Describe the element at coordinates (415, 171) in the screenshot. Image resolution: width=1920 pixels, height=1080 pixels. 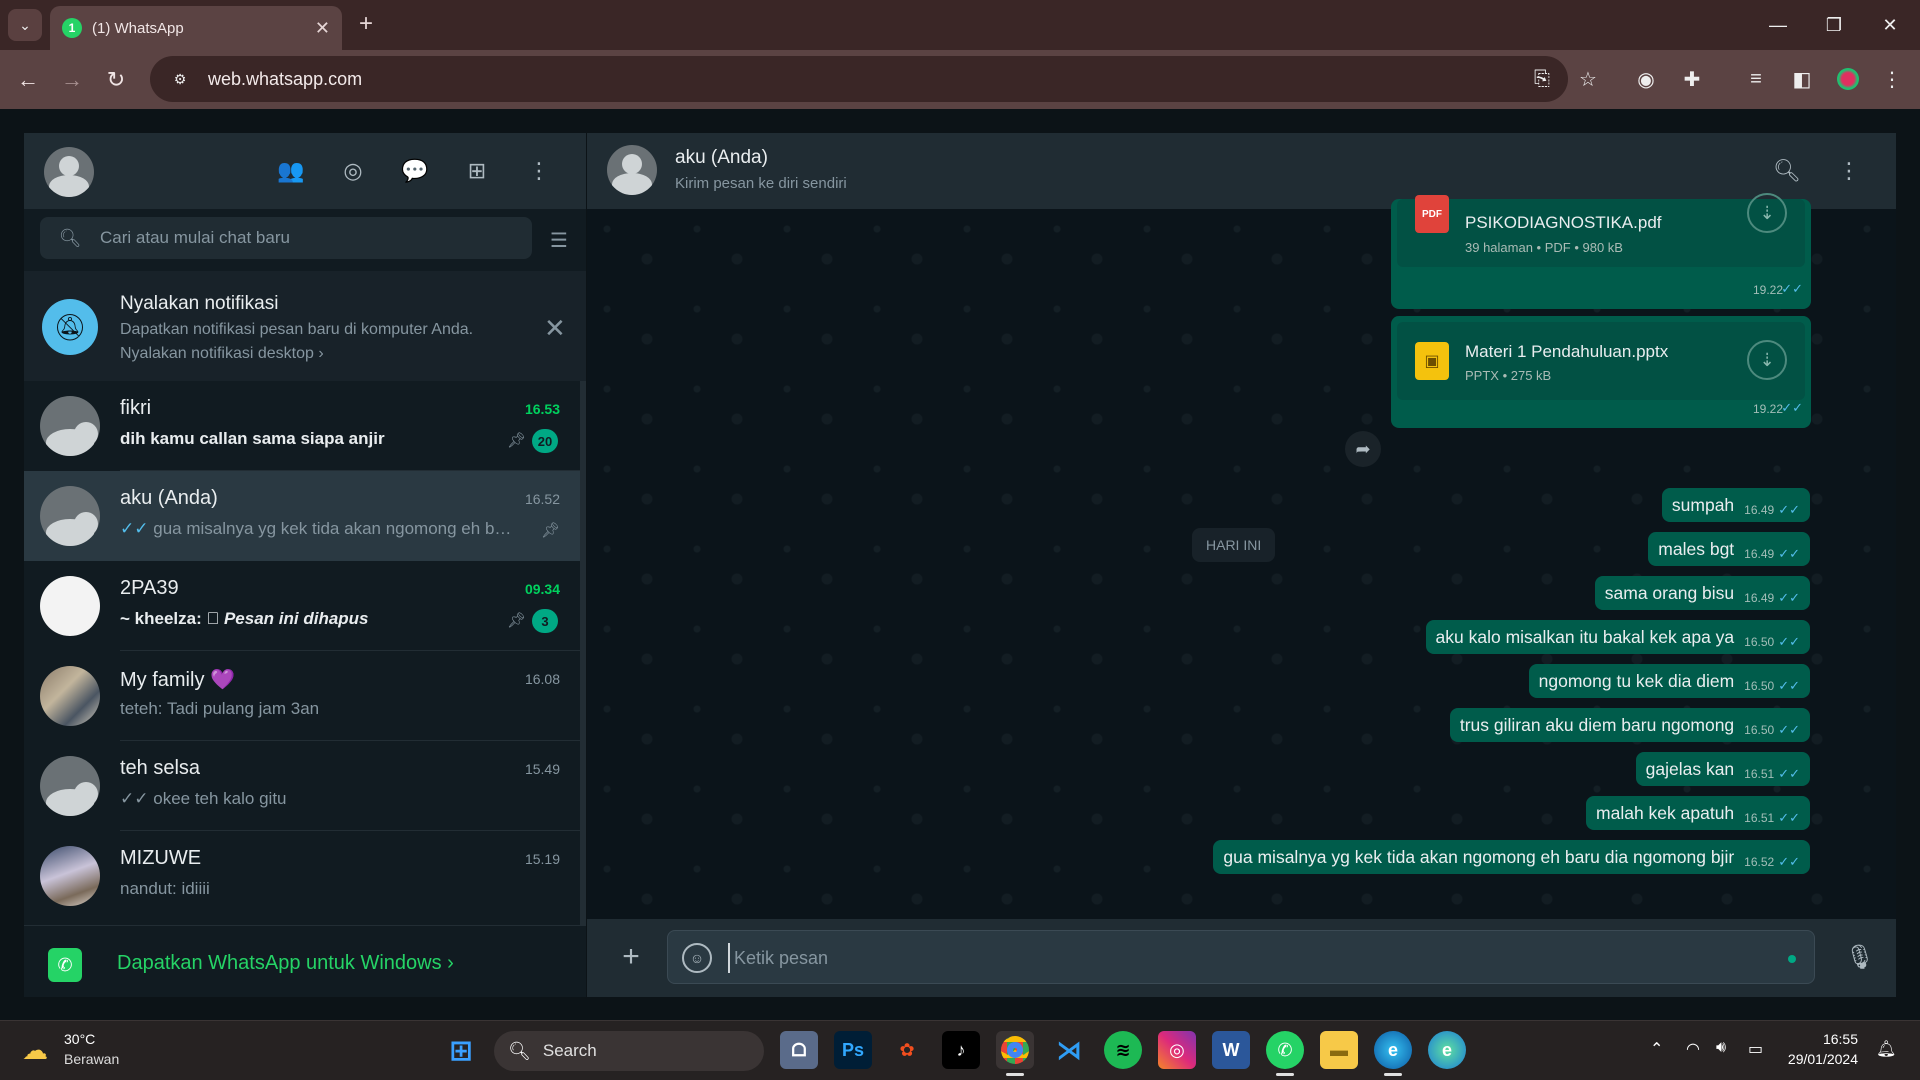
I see `channels-icon: 💬` at that location.